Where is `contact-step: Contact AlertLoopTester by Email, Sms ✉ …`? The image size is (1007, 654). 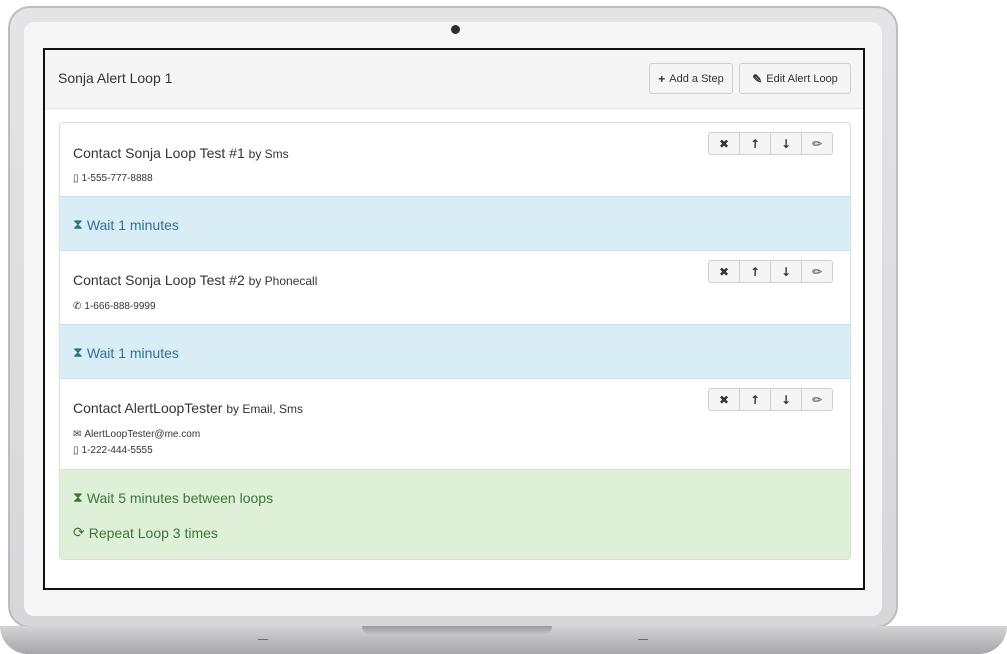
contact-step: Contact AlertLoopTester by Email, Sms ✉ … is located at coordinates (455, 424).